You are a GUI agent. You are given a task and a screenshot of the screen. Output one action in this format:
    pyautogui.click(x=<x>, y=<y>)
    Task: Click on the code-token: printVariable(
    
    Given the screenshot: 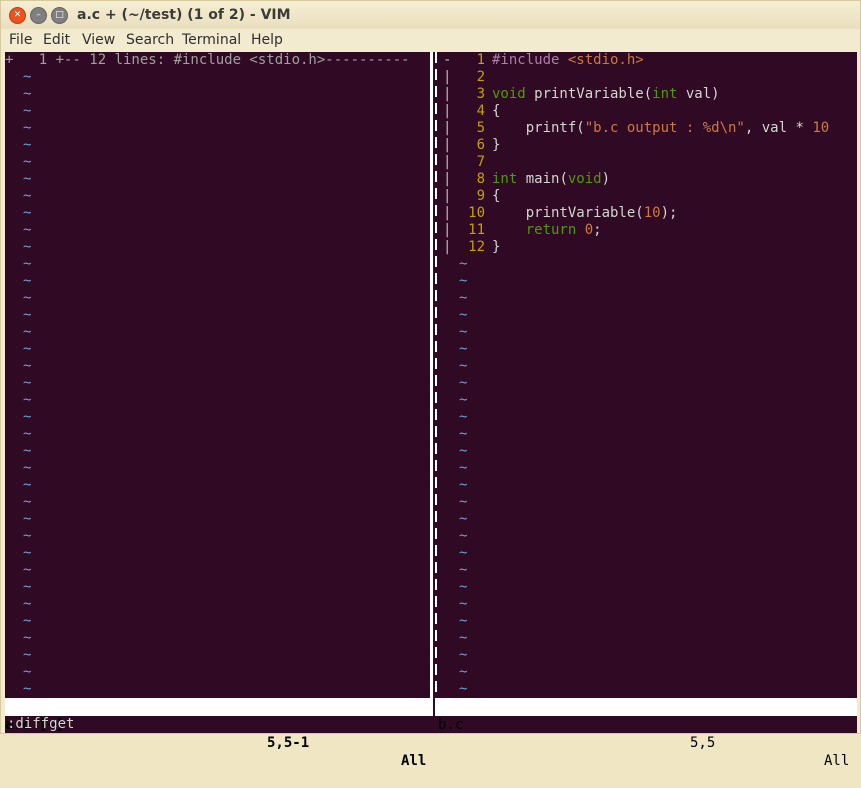 What is the action you would take?
    pyautogui.click(x=589, y=94)
    